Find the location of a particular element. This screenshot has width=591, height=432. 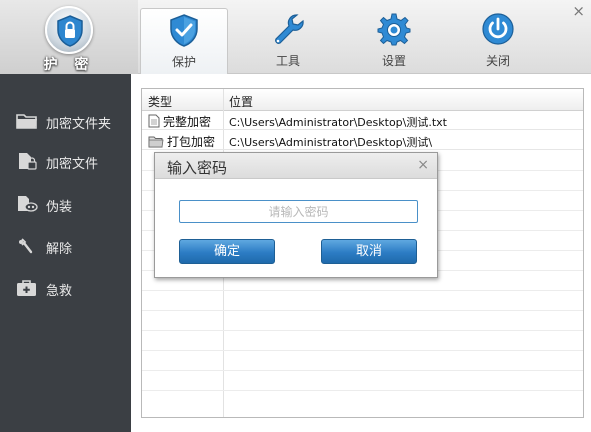

sidebar-item-disguise: 伪装 is located at coordinates (65, 204).